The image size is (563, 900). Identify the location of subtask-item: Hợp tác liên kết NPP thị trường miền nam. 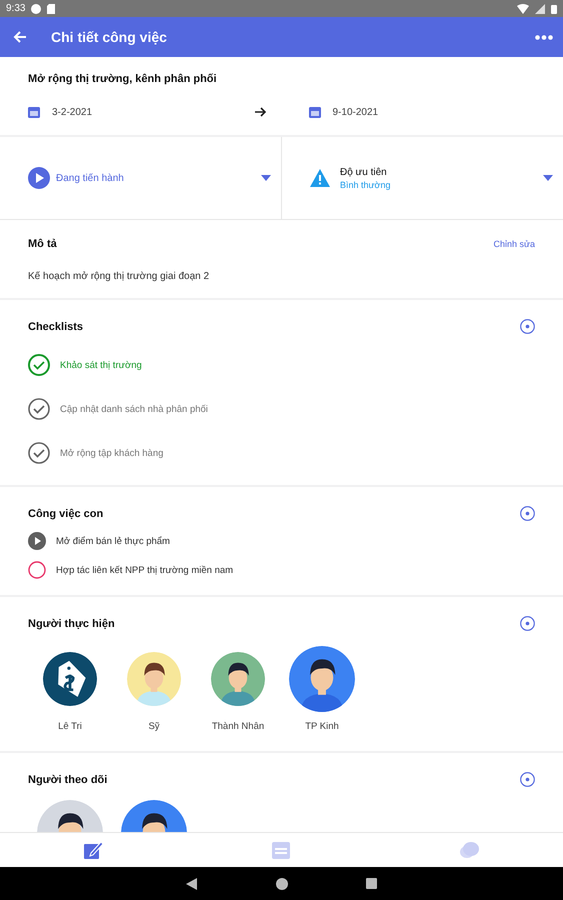
(145, 570).